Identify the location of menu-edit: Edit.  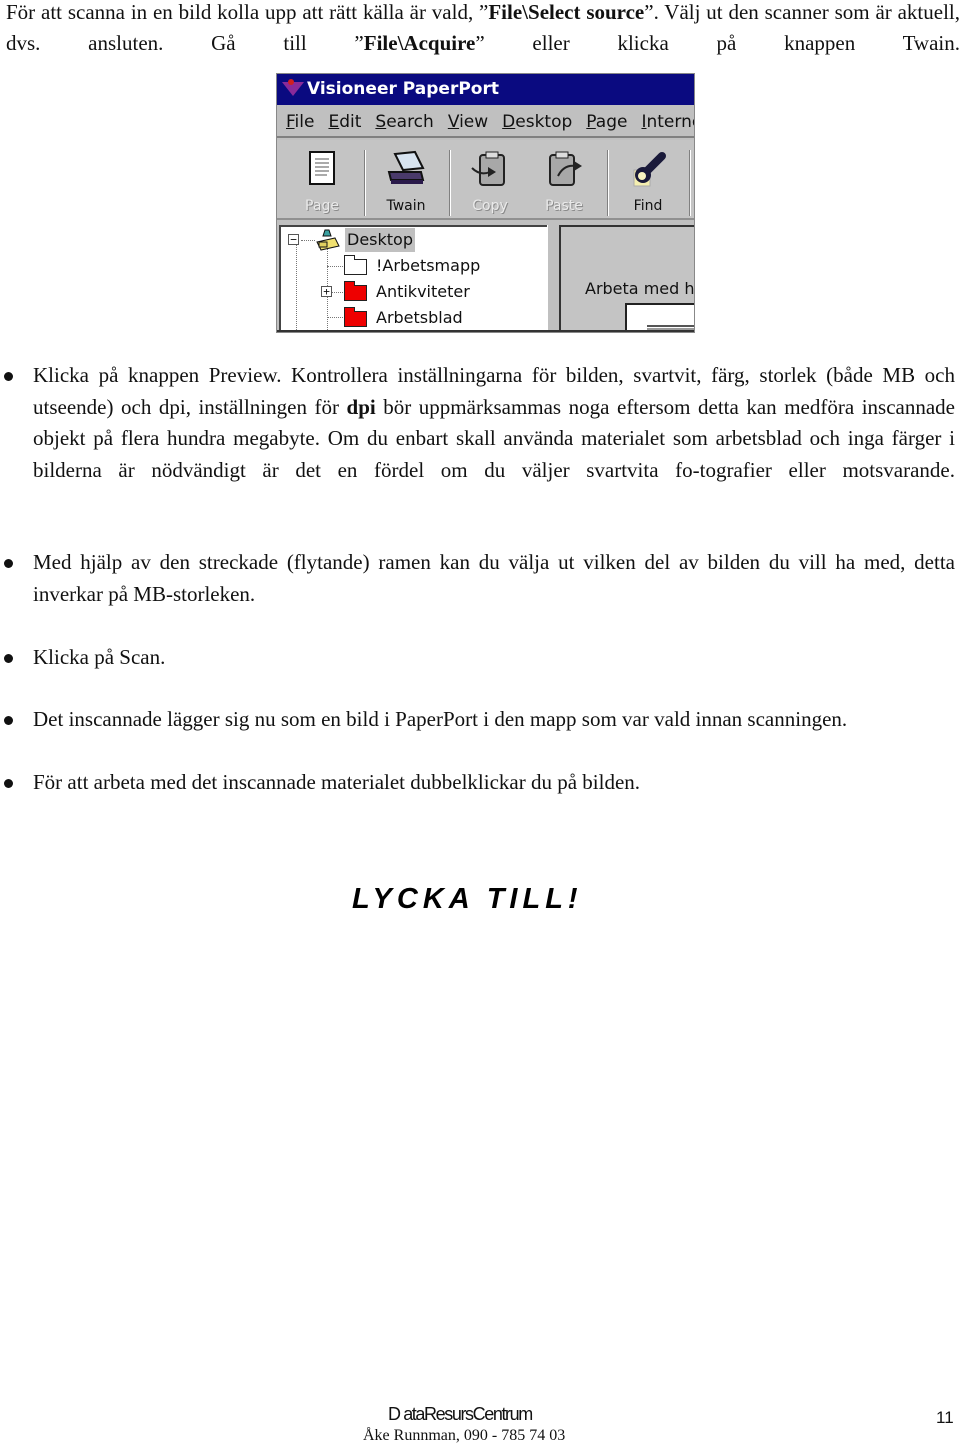
(344, 122).